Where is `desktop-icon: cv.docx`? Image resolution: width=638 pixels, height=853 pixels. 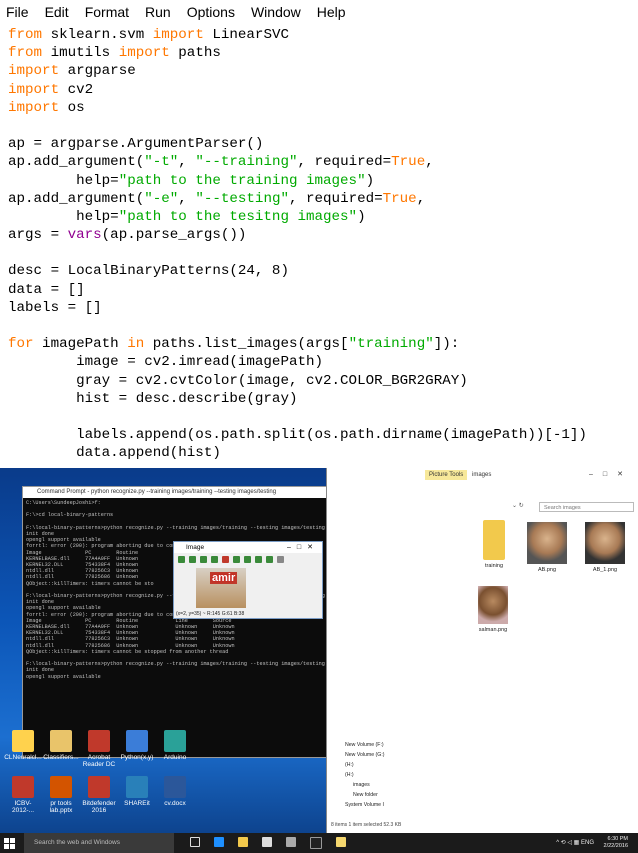 desktop-icon: cv.docx is located at coordinates (175, 791).